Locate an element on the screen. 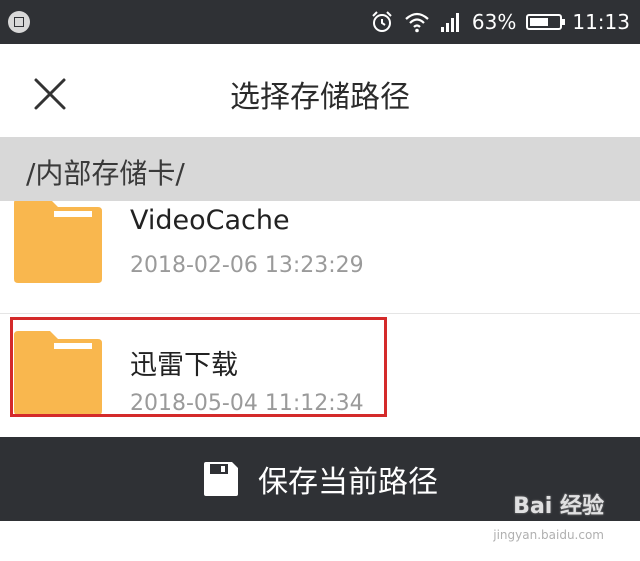 The height and width of the screenshot is (561, 640). status-bar: 63% 11:13 is located at coordinates (320, 22).